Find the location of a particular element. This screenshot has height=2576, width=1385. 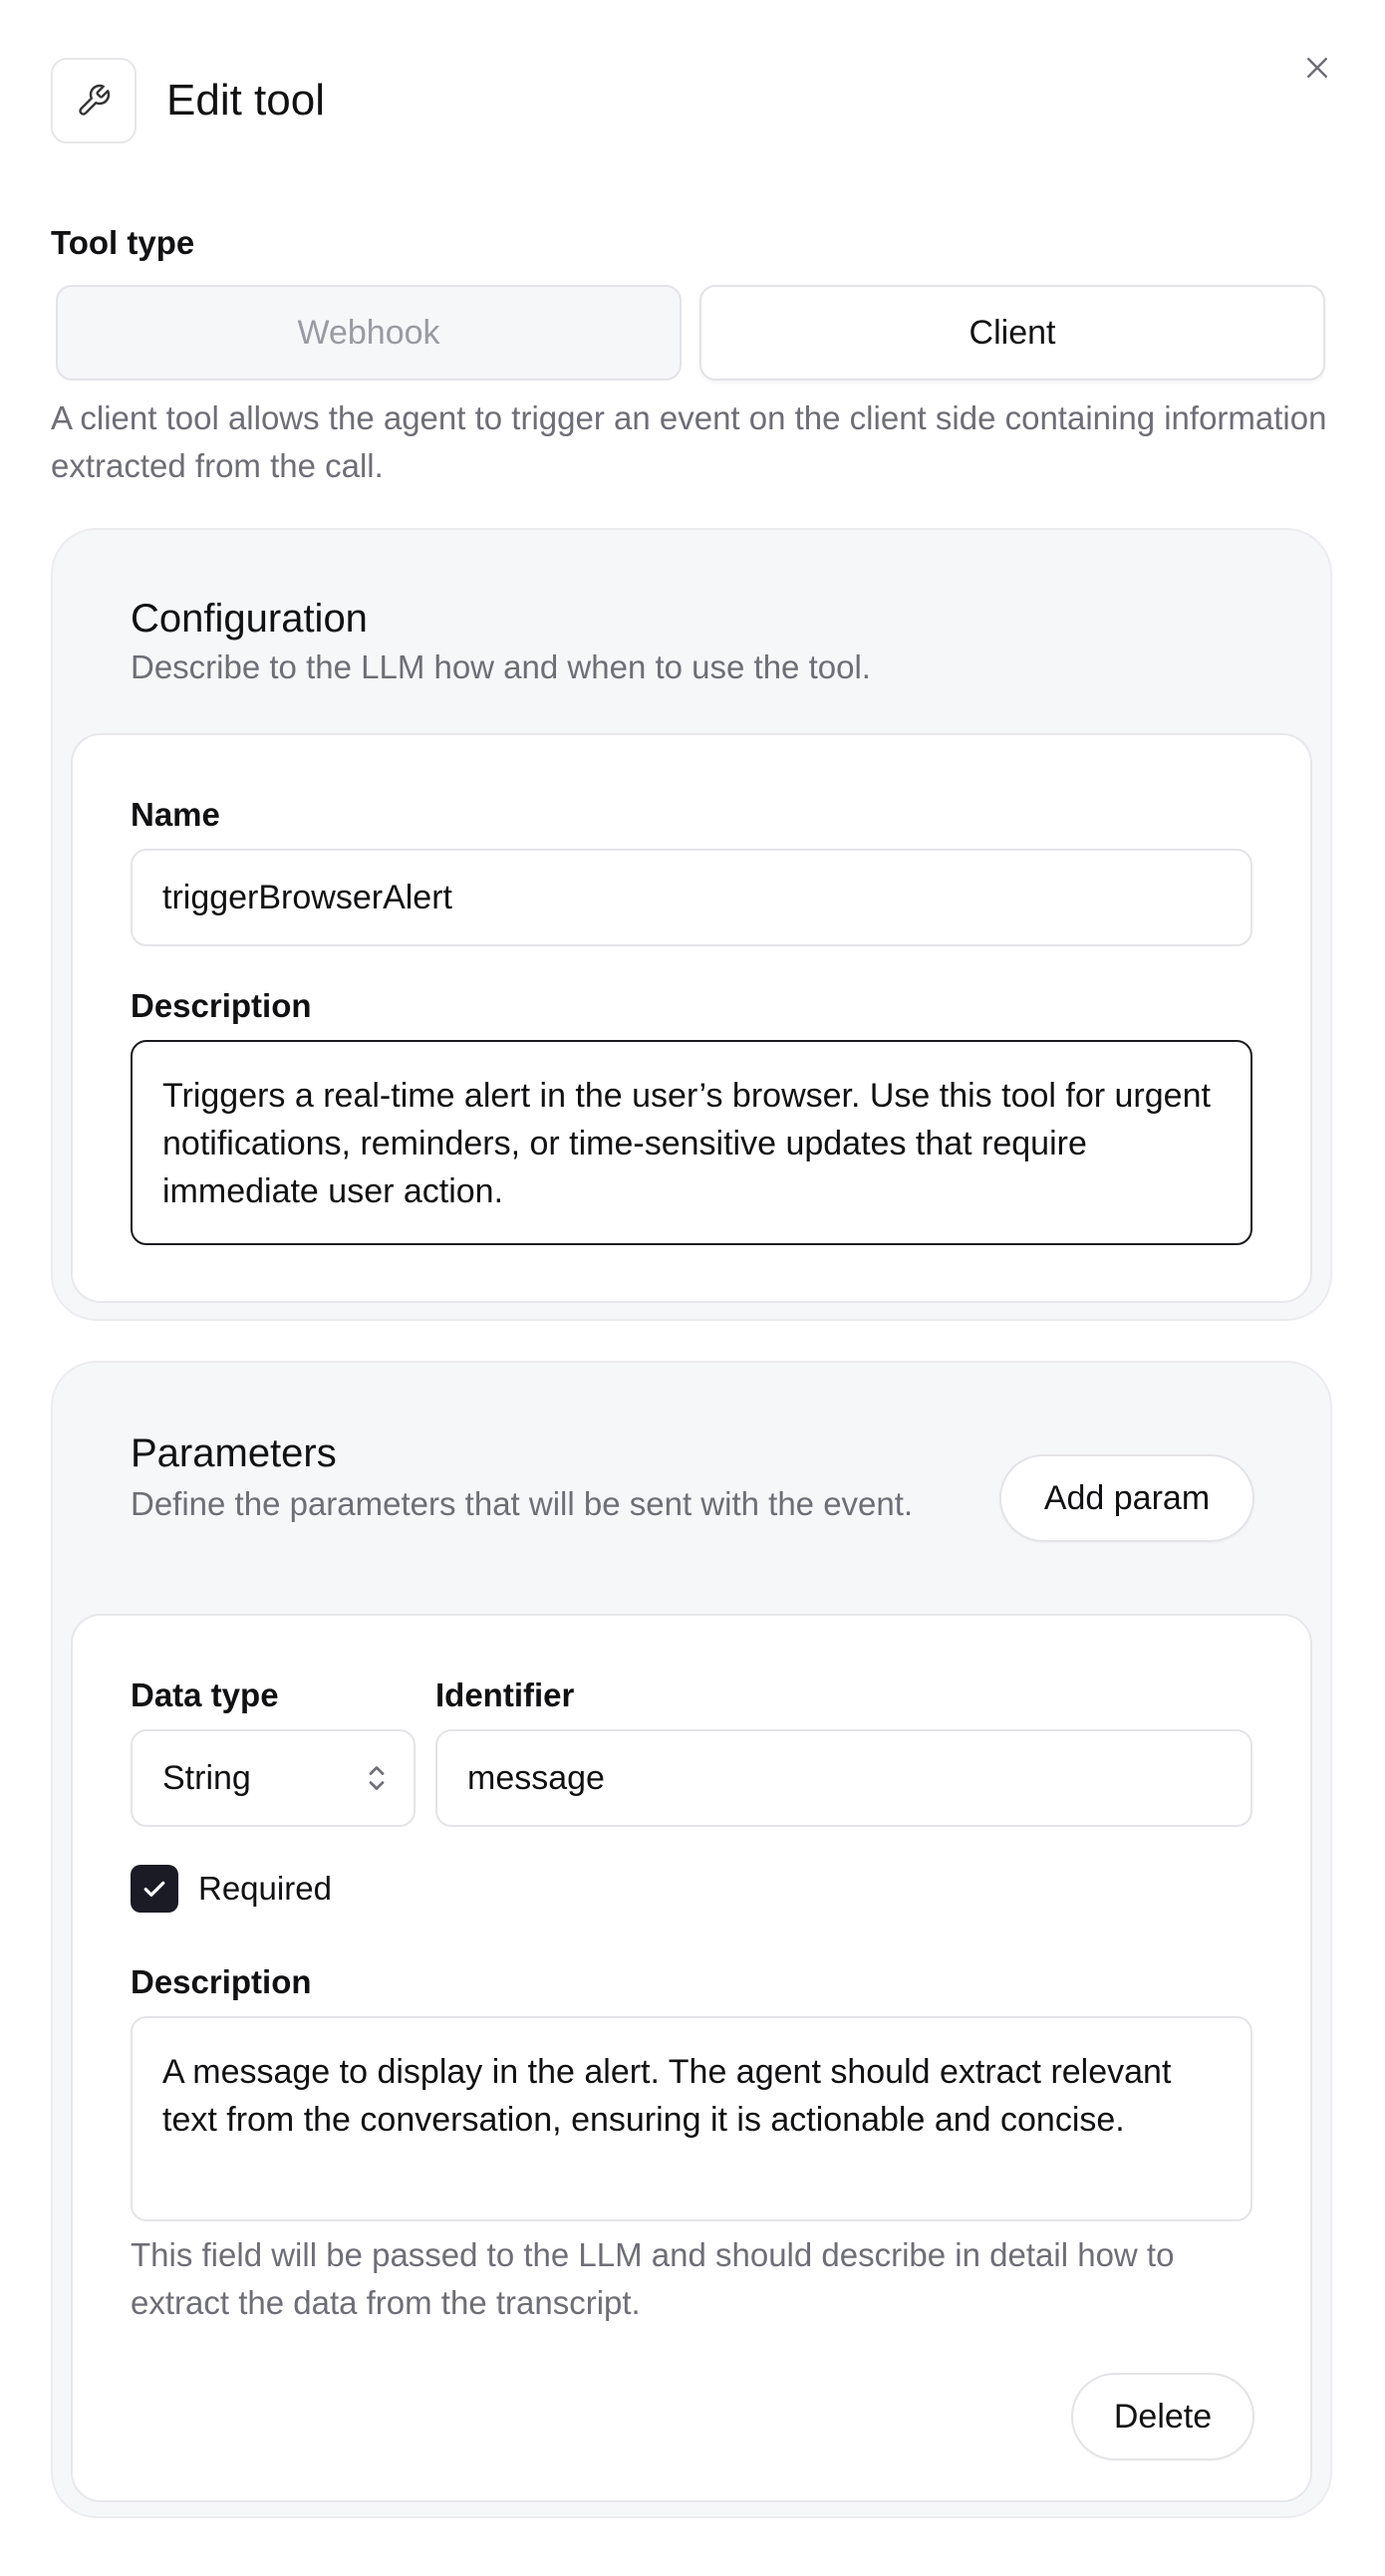

page-title: Edit tool is located at coordinates (246, 100).